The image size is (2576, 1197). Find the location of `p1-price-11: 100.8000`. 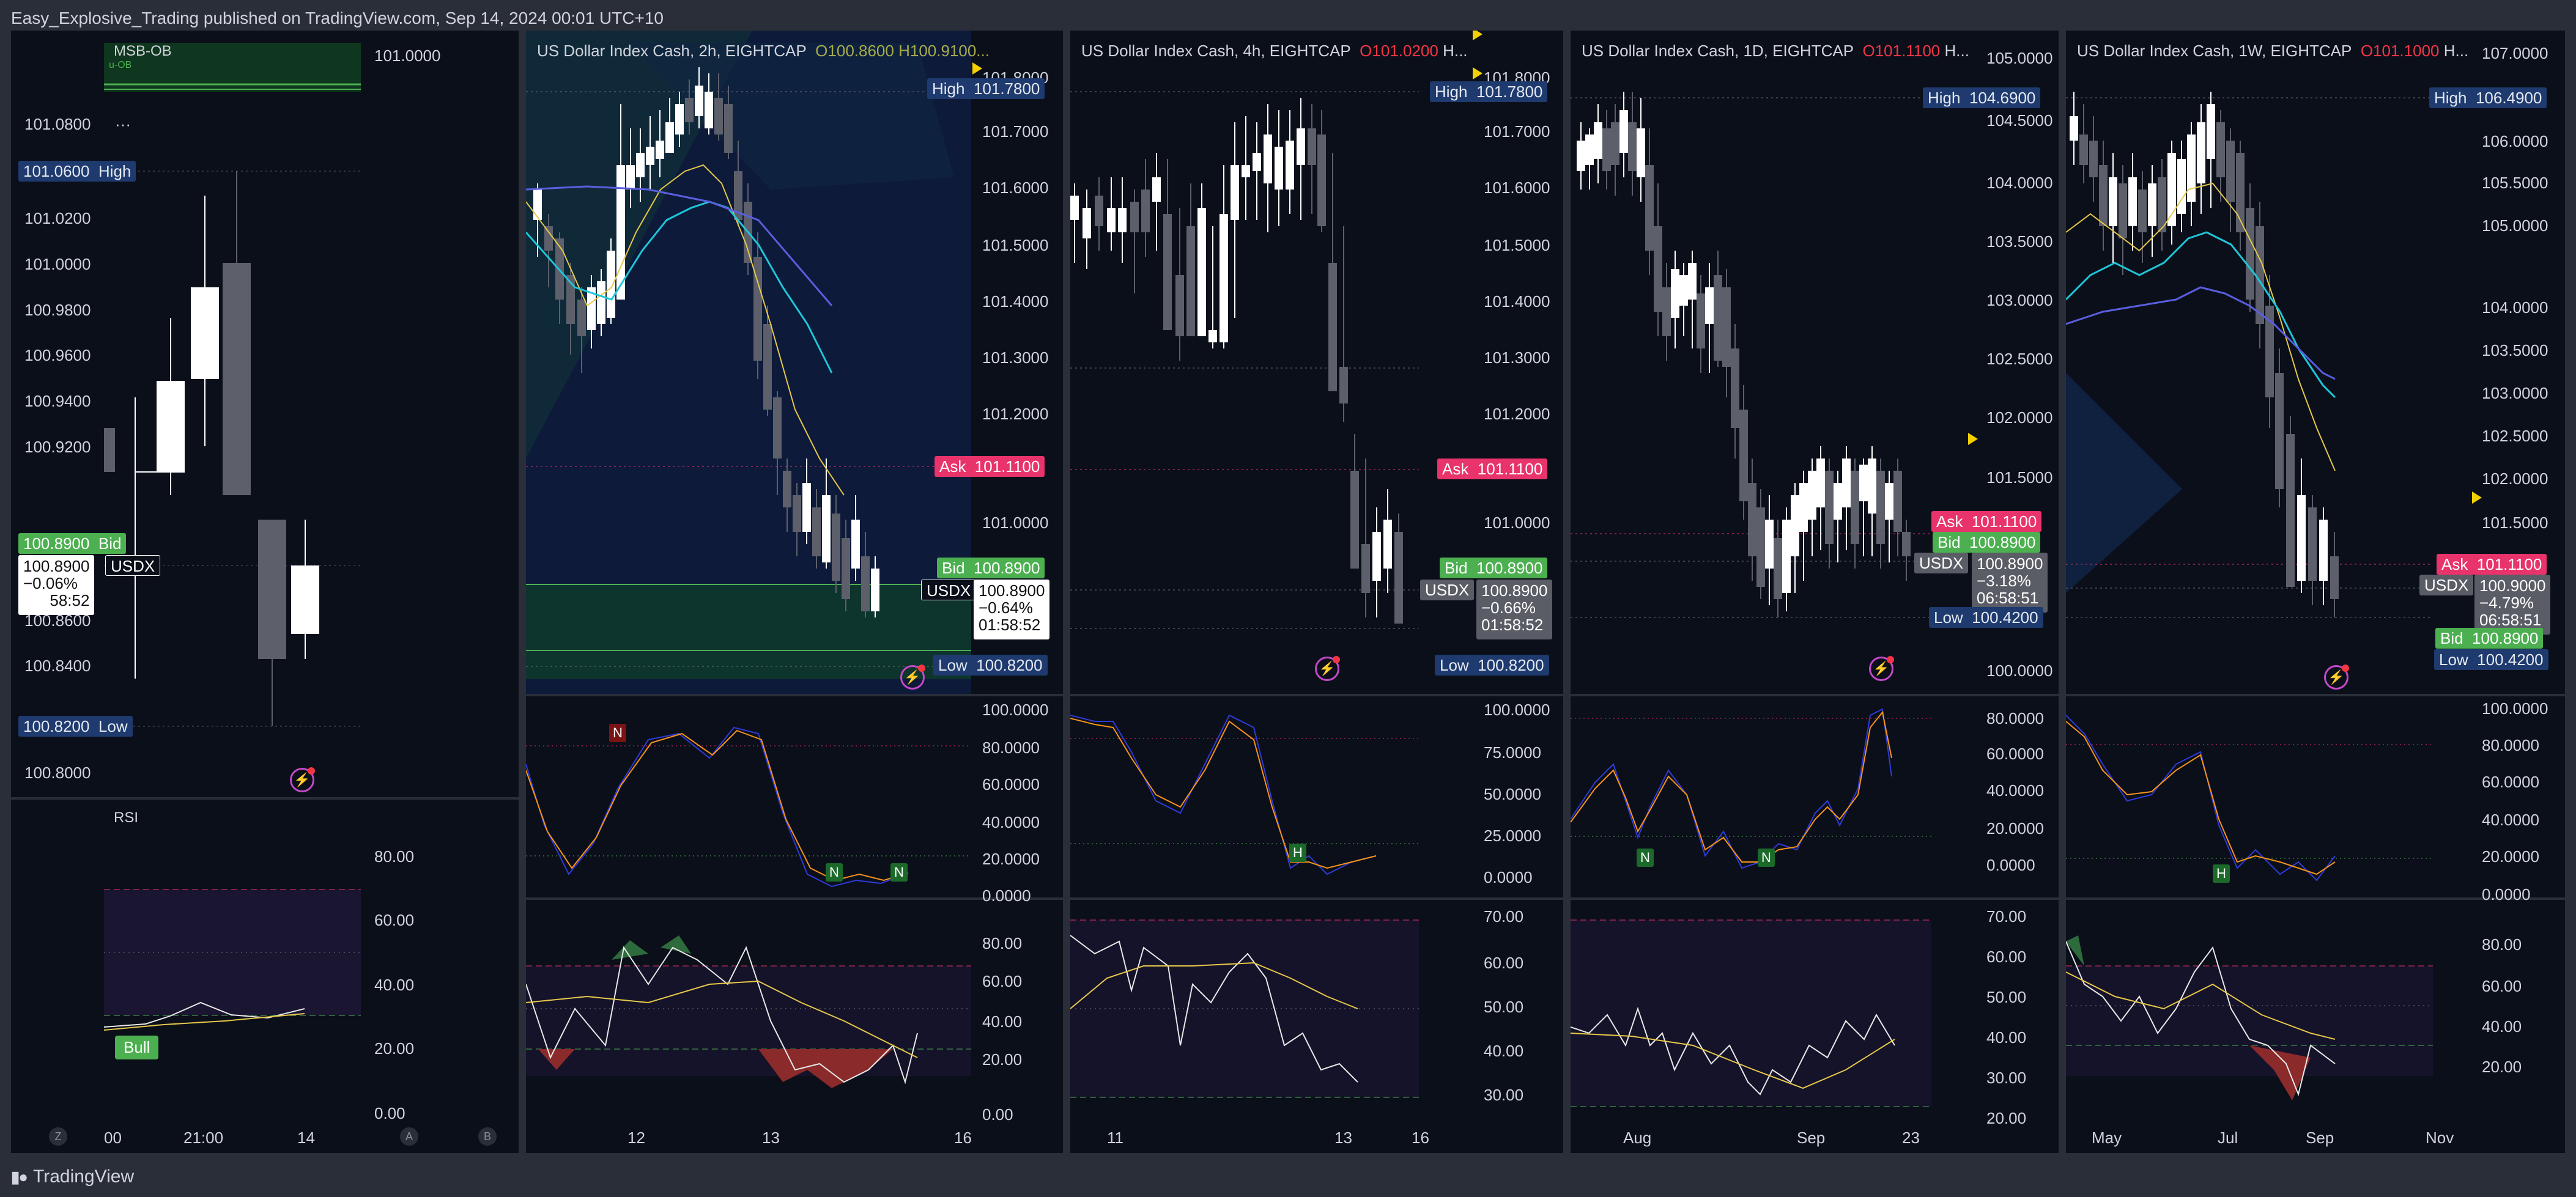

p1-price-11: 100.8000 is located at coordinates (57, 773).